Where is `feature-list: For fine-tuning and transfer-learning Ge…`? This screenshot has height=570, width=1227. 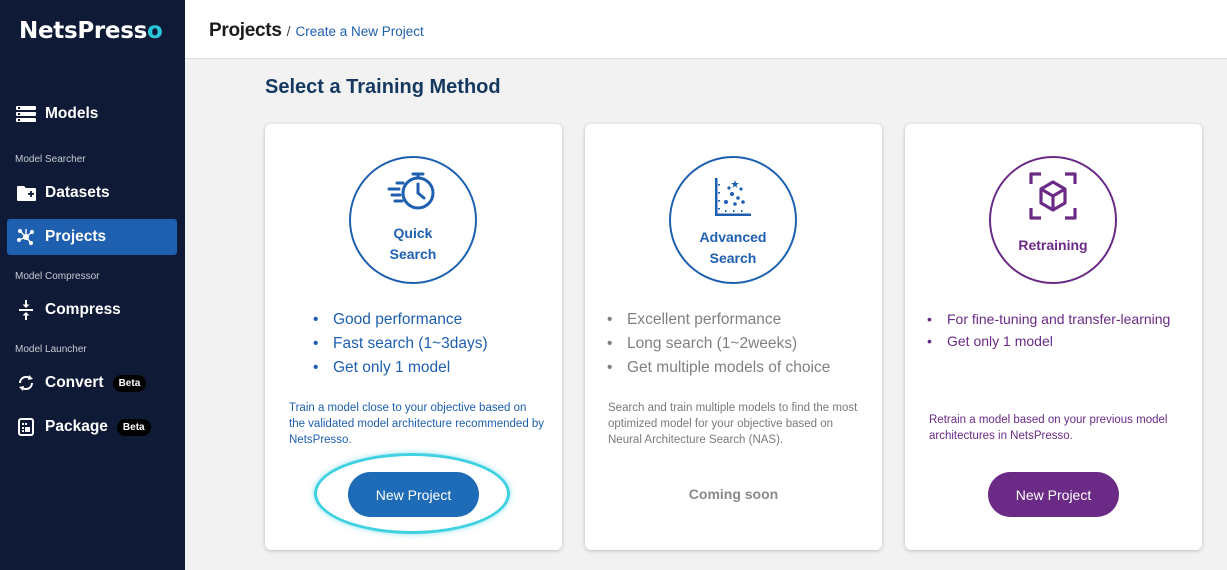
feature-list: For fine-tuning and transfer-learning Ge… is located at coordinates (1048, 330).